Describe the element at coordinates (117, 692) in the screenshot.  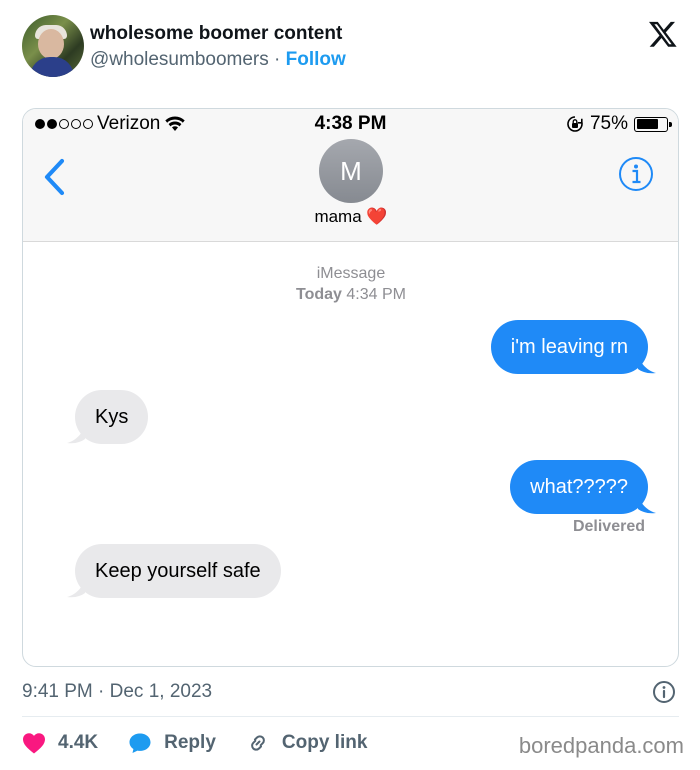
I see `tweet-timestamp: 9:41 PM · Dec 1, 2023` at that location.